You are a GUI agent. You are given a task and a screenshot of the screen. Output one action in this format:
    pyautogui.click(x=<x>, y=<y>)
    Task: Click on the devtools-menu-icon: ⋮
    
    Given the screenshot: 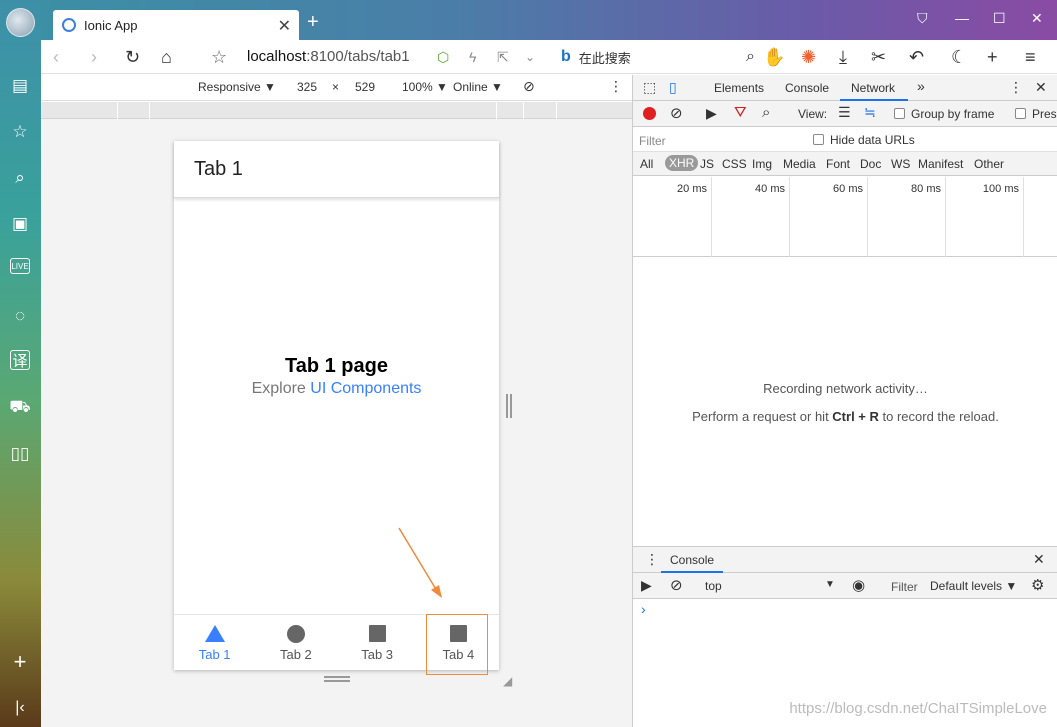 What is the action you would take?
    pyautogui.click(x=1016, y=87)
    